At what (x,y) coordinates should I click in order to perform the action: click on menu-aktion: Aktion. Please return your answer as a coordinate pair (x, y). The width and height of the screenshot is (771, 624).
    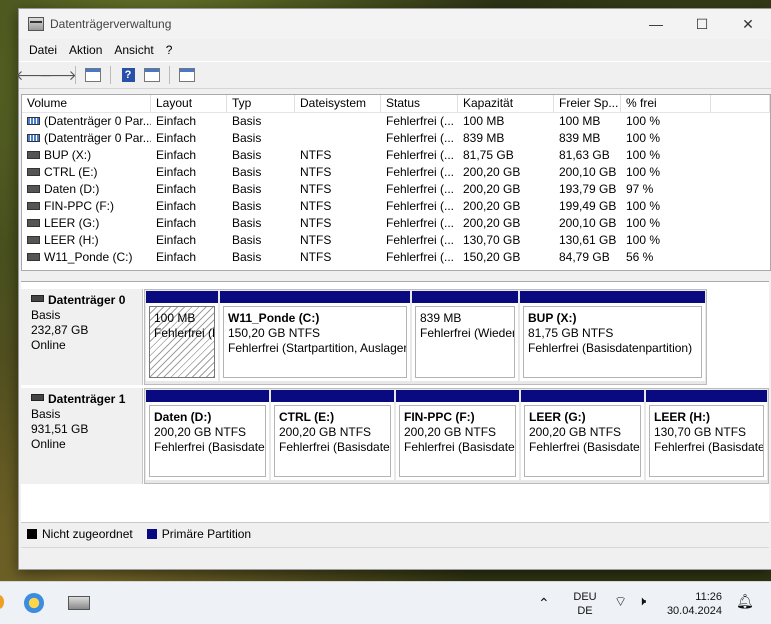
    Looking at the image, I should click on (85, 50).